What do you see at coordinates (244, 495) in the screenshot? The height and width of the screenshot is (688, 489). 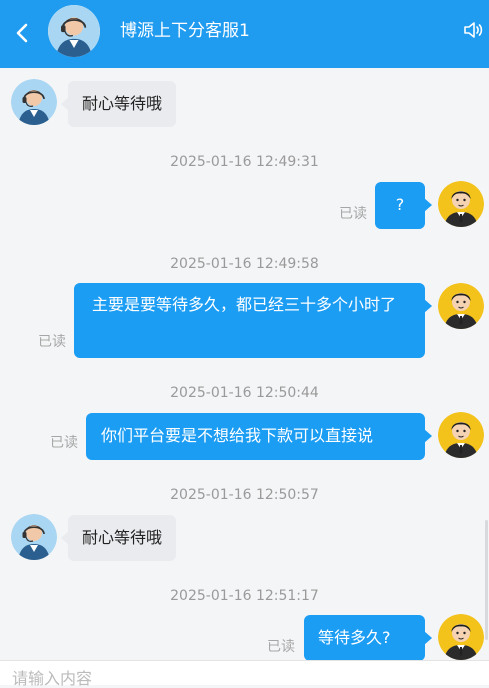 I see `message-timestamp: 2025-01-16 12:50:57` at bounding box center [244, 495].